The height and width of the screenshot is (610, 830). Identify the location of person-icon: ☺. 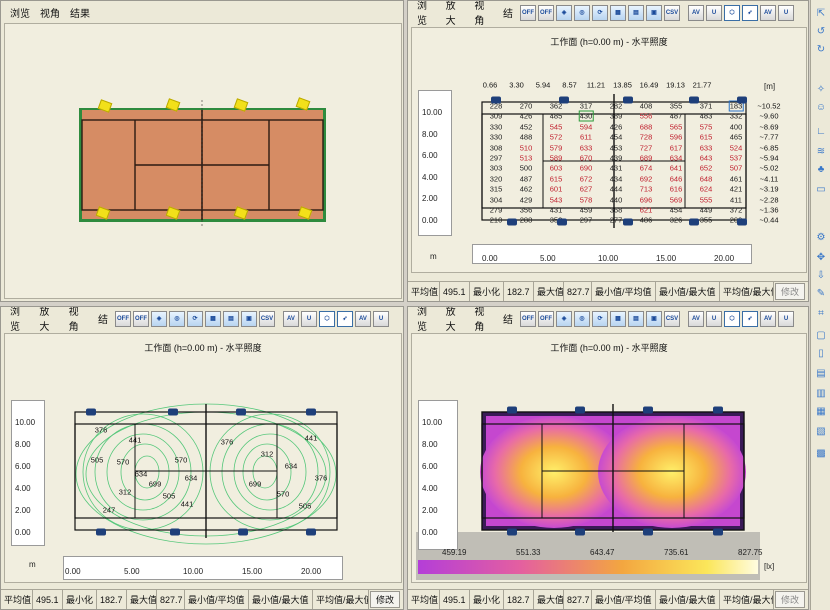
(821, 107).